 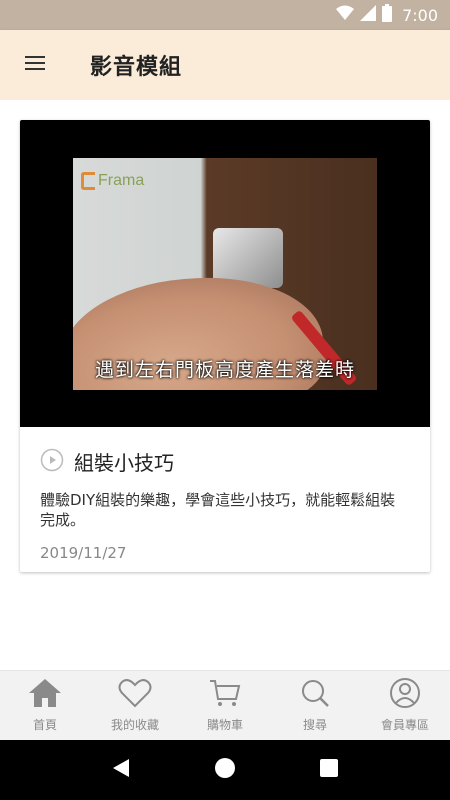 I want to click on signal-icon, so click(x=368, y=15).